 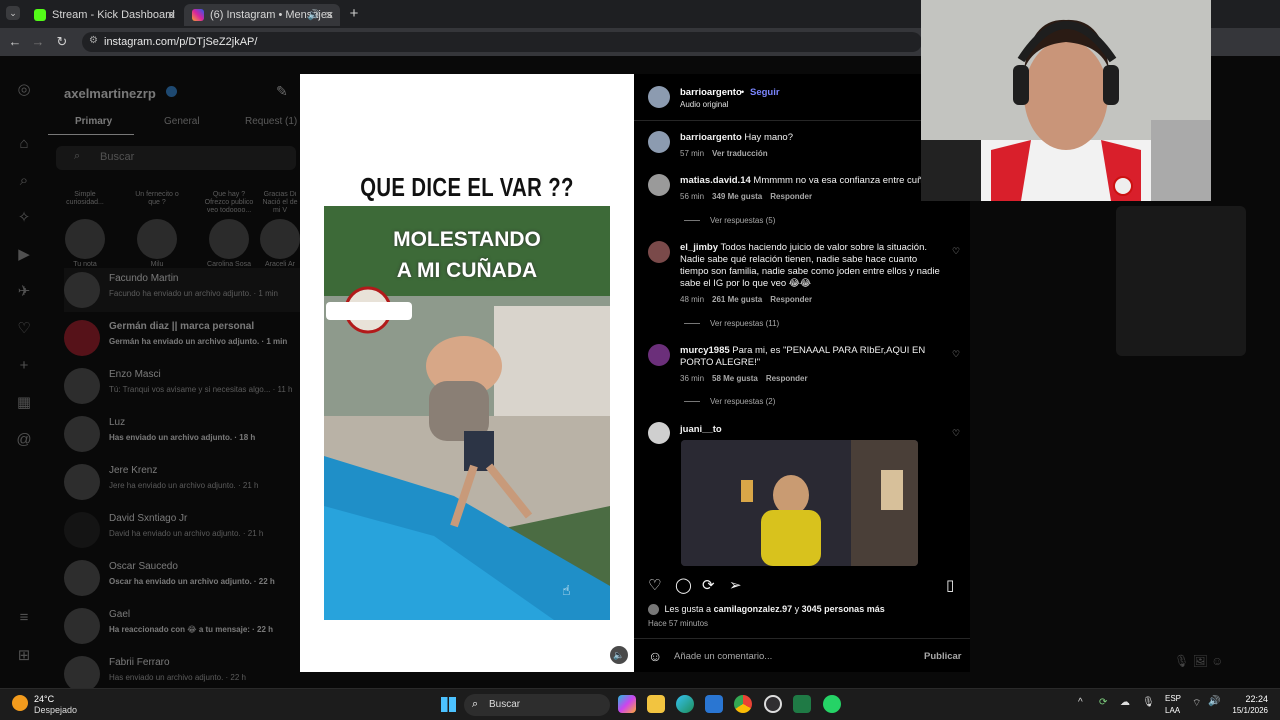 I want to click on compose-icon: ✎, so click(x=282, y=91).